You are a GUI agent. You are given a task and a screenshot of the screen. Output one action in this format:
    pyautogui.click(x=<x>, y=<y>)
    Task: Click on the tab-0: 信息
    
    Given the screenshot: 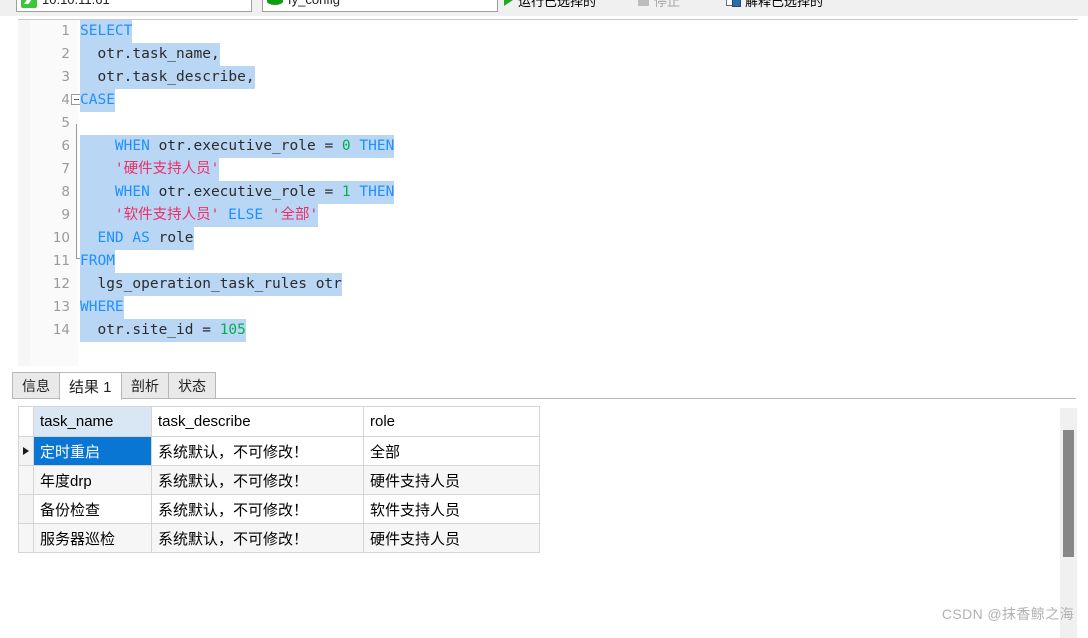 What is the action you would take?
    pyautogui.click(x=36, y=385)
    